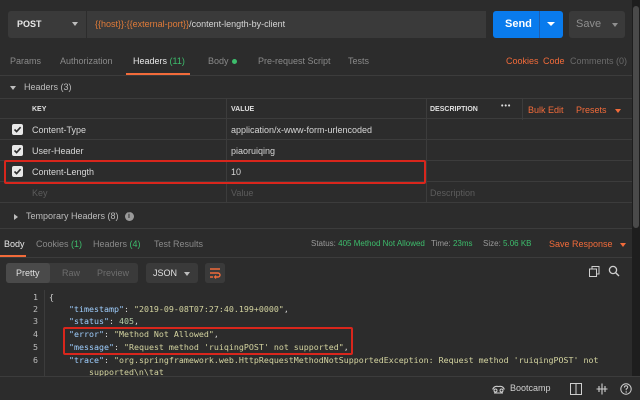 Image resolution: width=640 pixels, height=400 pixels. What do you see at coordinates (77, 244) in the screenshot?
I see `response-cookies-count: (1)` at bounding box center [77, 244].